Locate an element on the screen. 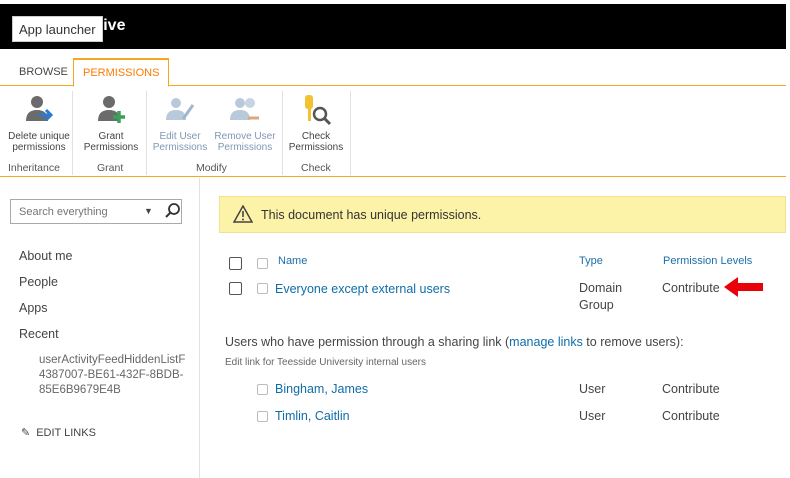 This screenshot has width=790, height=478. group-modify: Modify is located at coordinates (211, 168).